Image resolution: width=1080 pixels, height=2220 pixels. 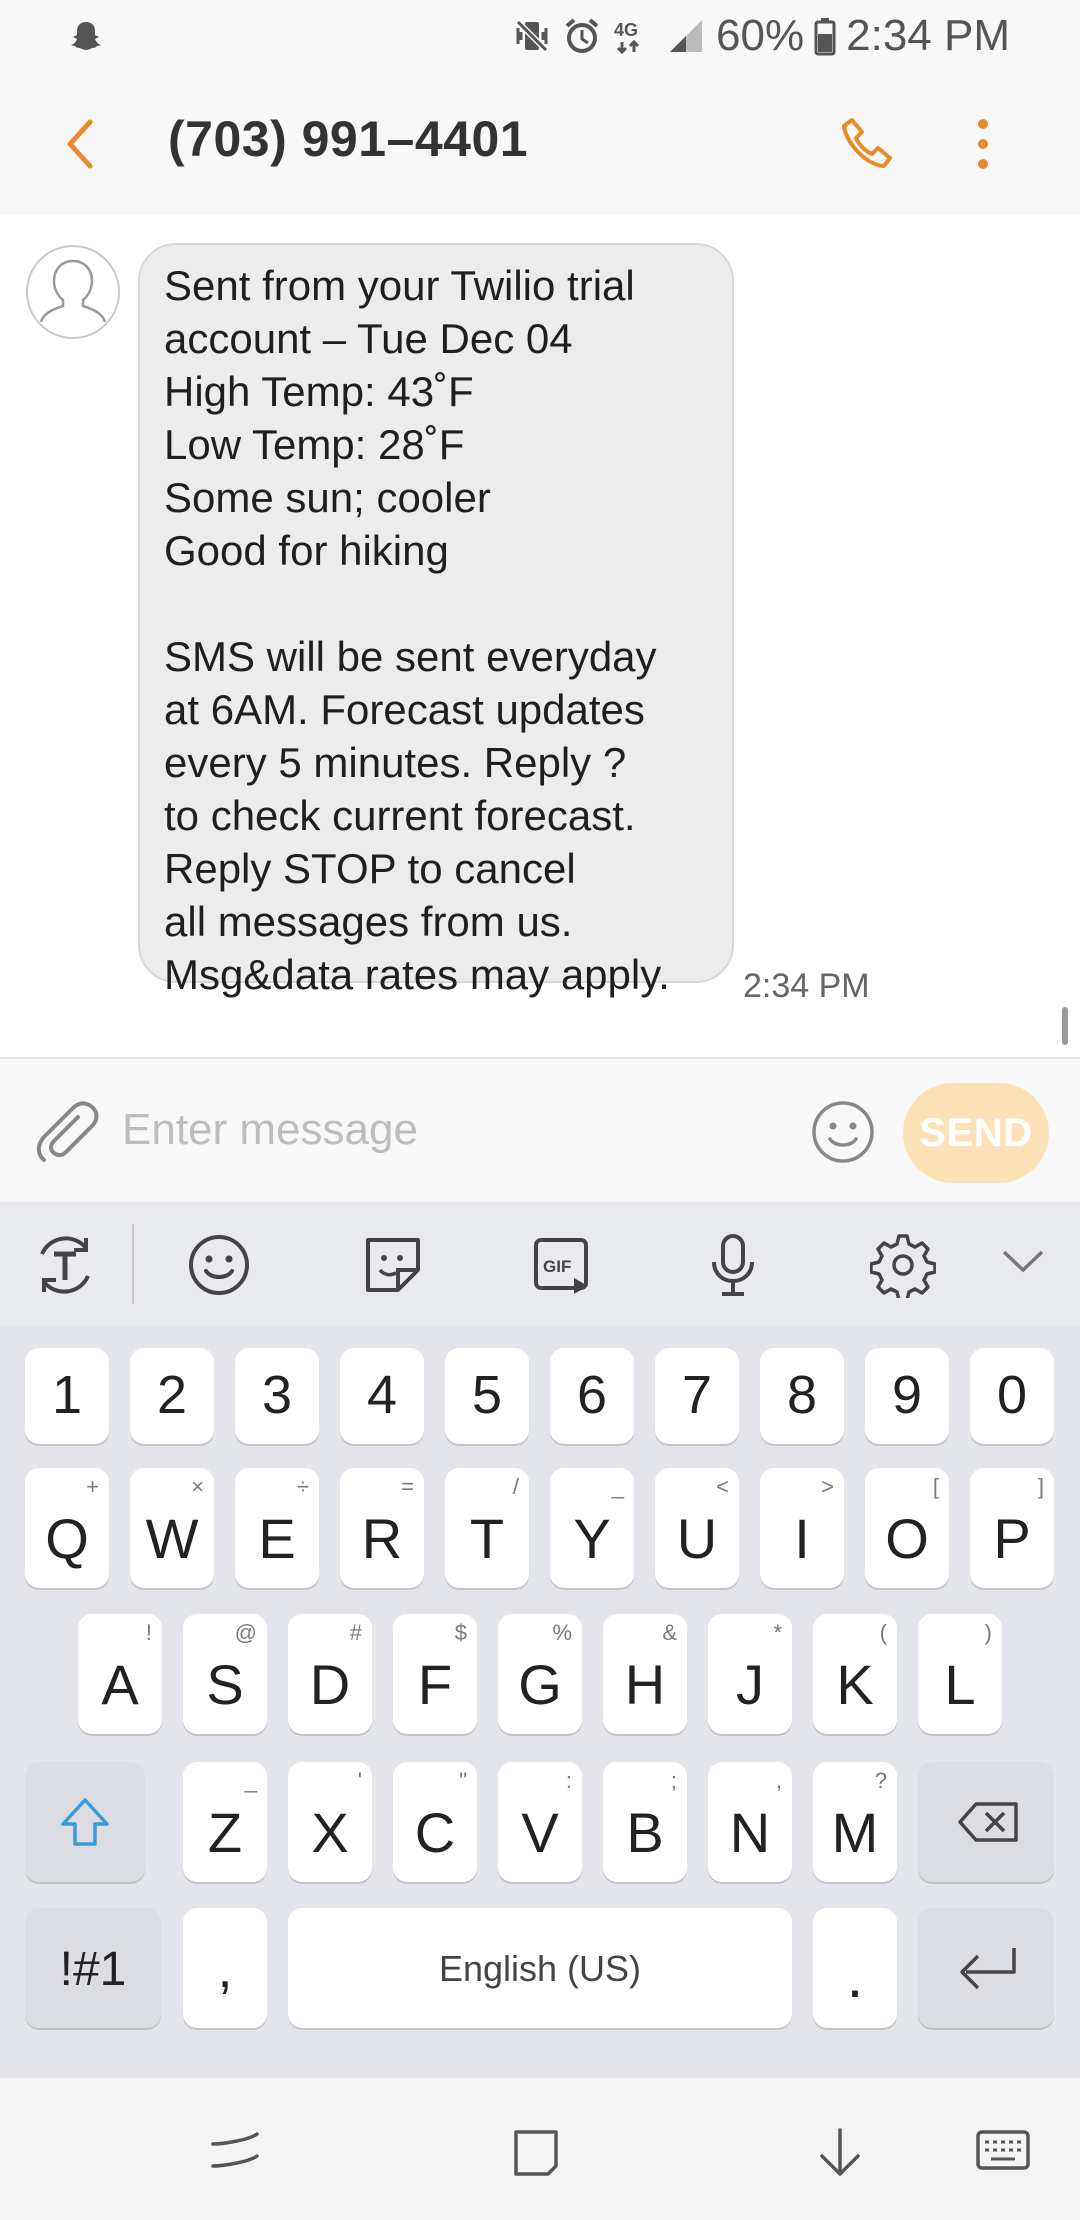 What do you see at coordinates (435, 1822) in the screenshot?
I see `key-c: " C` at bounding box center [435, 1822].